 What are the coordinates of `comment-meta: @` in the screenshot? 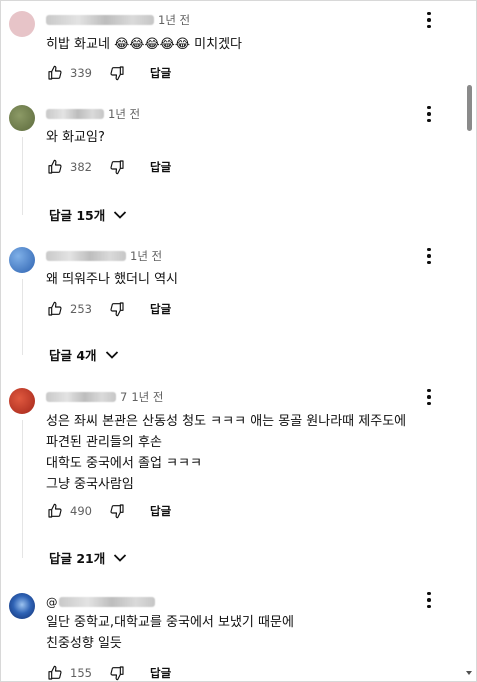 It's located at (102, 602).